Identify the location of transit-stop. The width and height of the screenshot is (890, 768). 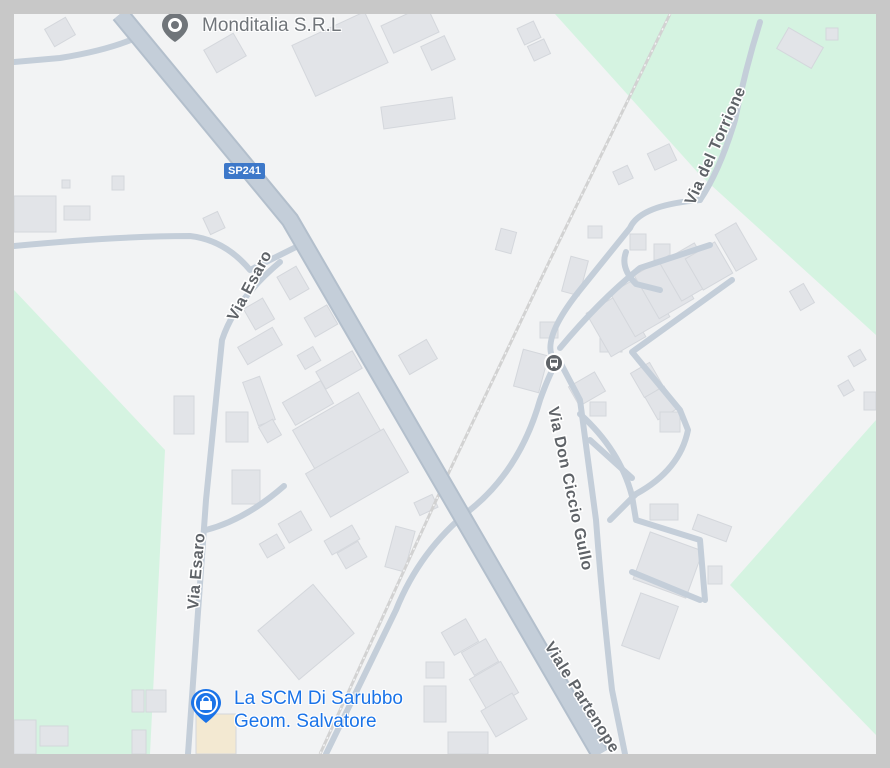
(554, 363).